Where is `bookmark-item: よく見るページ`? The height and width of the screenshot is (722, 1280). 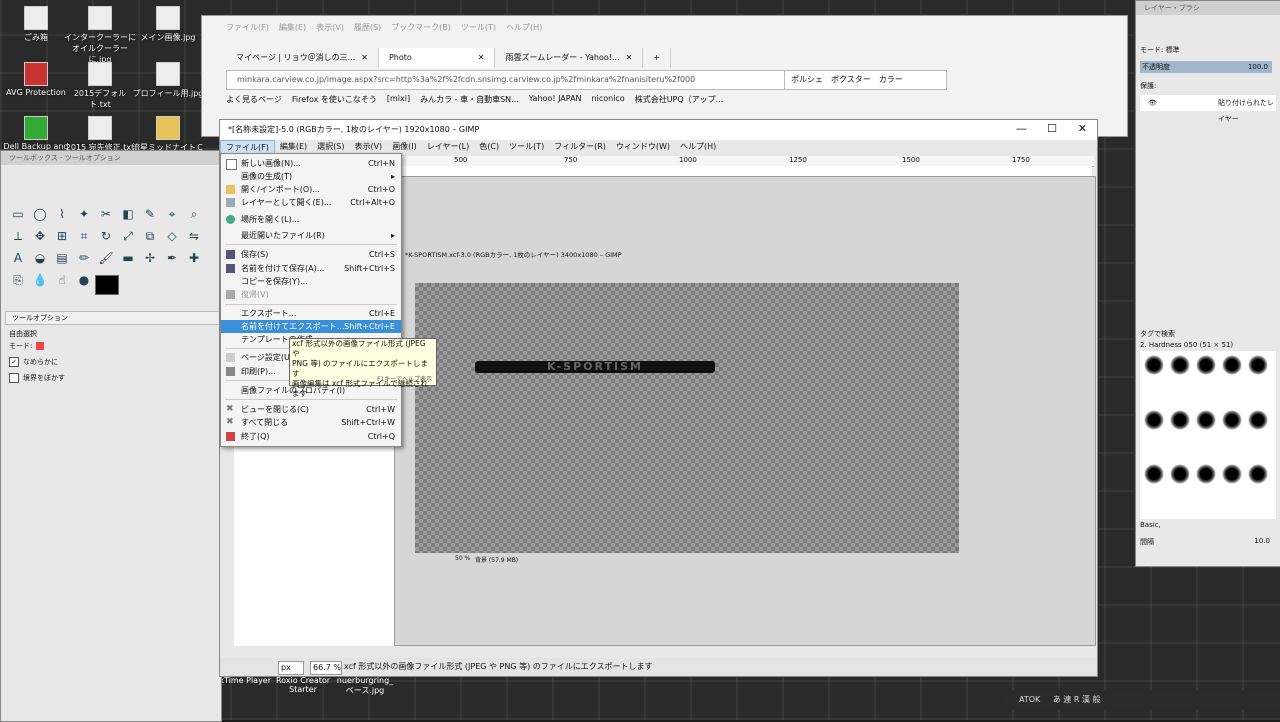 bookmark-item: よく見るページ is located at coordinates (254, 99).